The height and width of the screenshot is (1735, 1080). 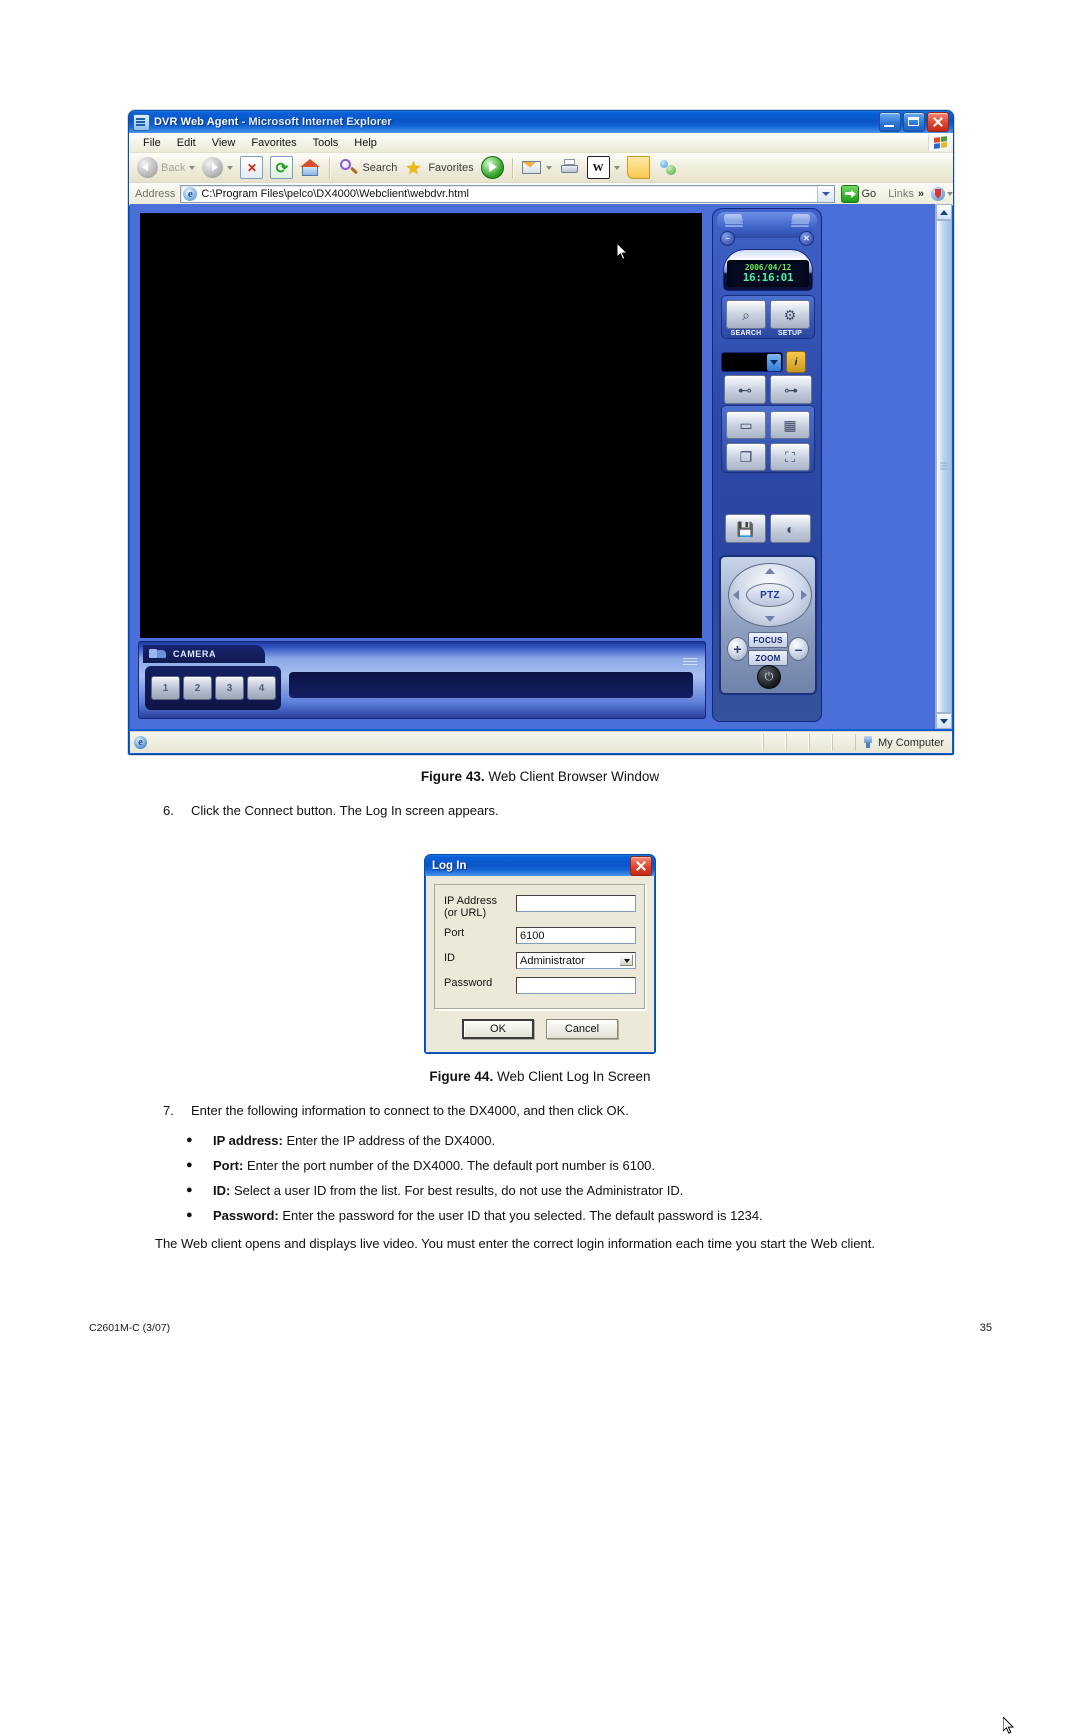 What do you see at coordinates (791, 389) in the screenshot?
I see `disconnect-button: ⊶` at bounding box center [791, 389].